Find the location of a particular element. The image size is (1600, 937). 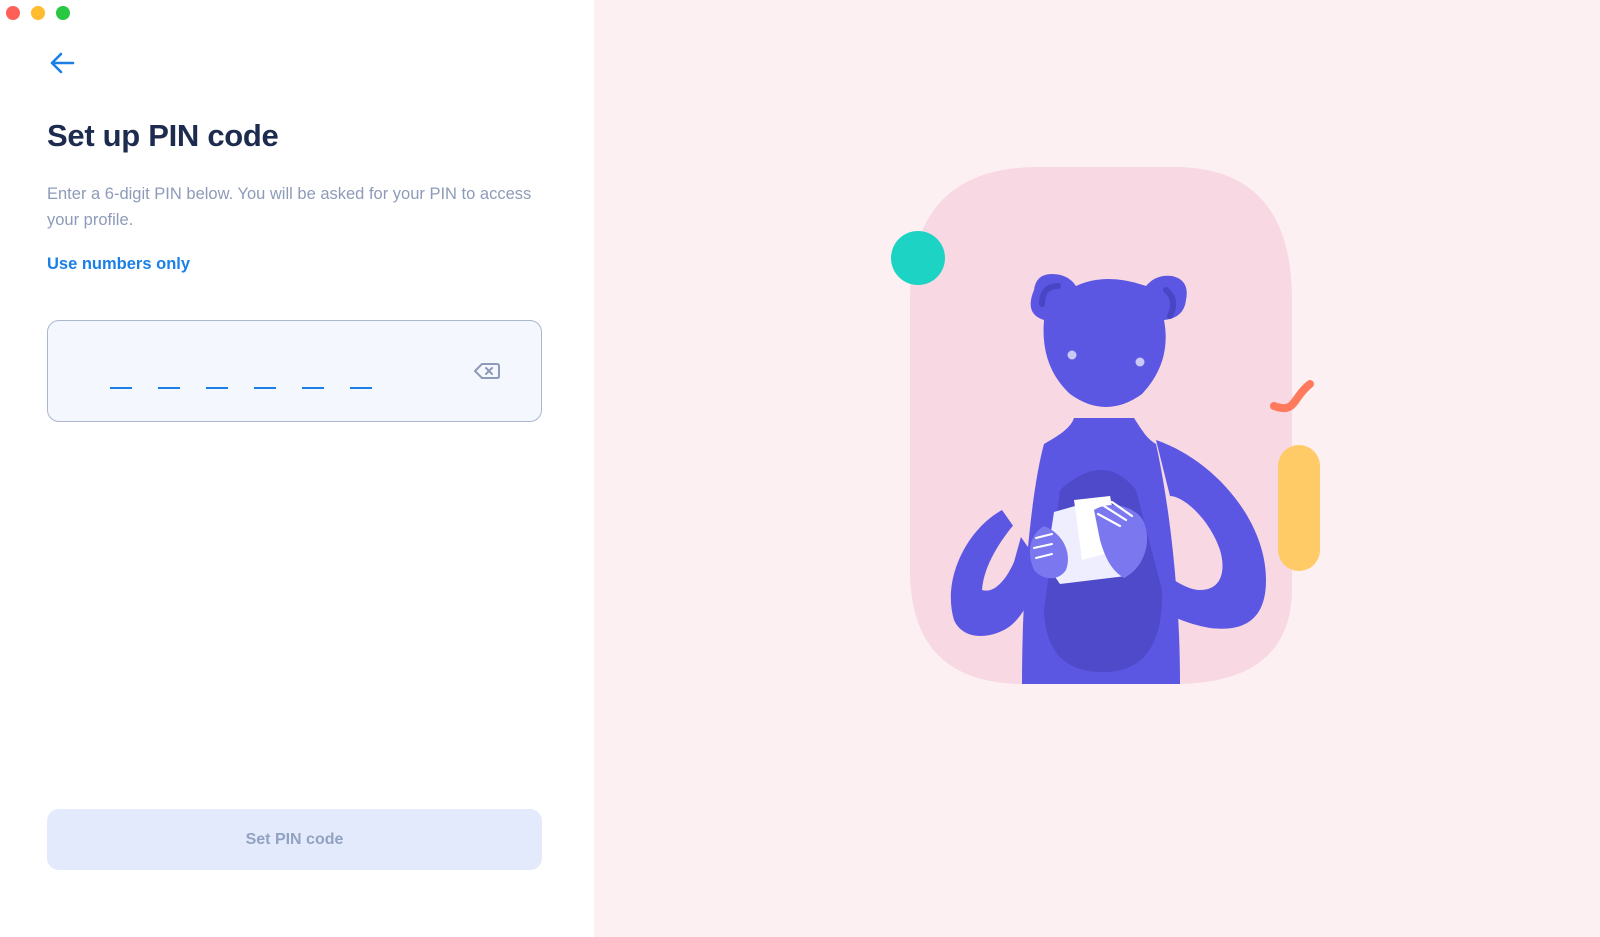

window-maximize-button is located at coordinates (63, 13).